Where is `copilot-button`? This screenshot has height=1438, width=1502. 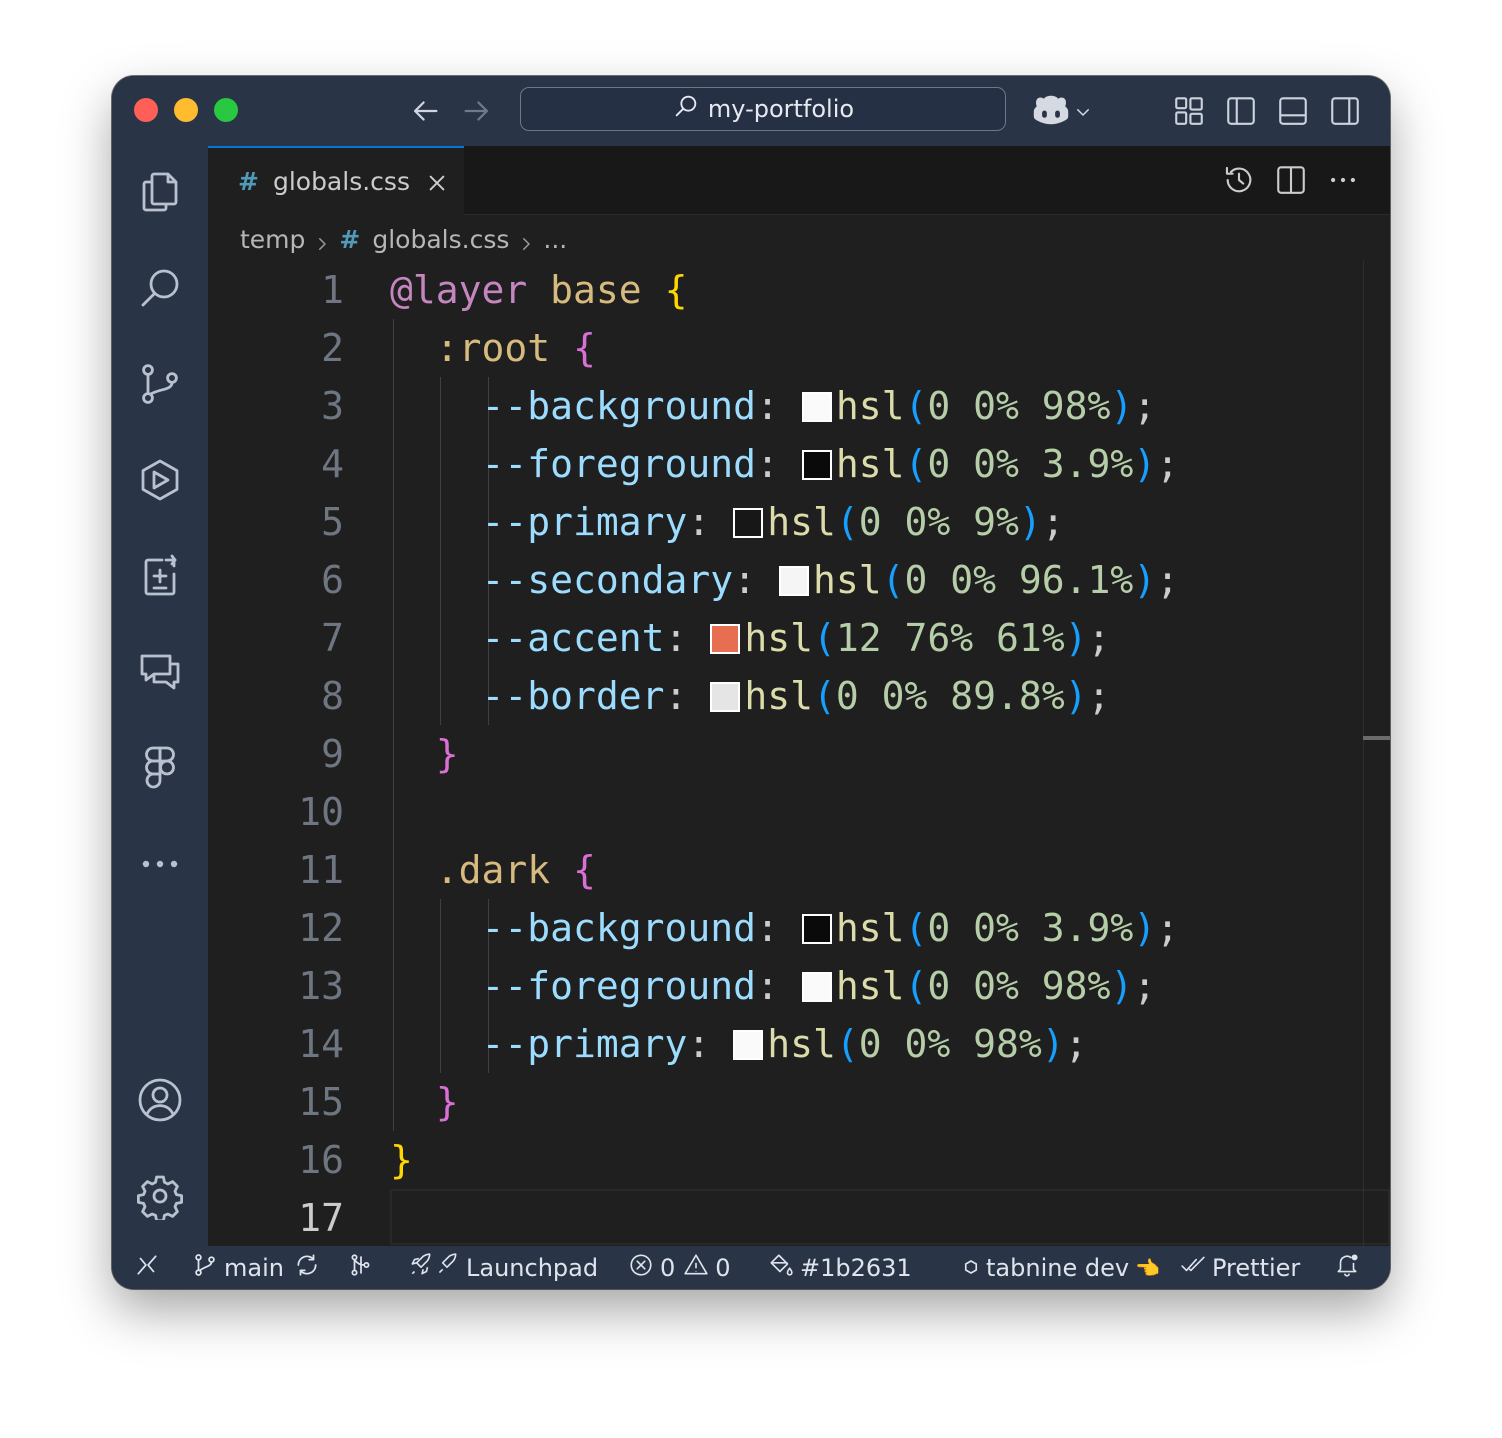
copilot-button is located at coordinates (1062, 112).